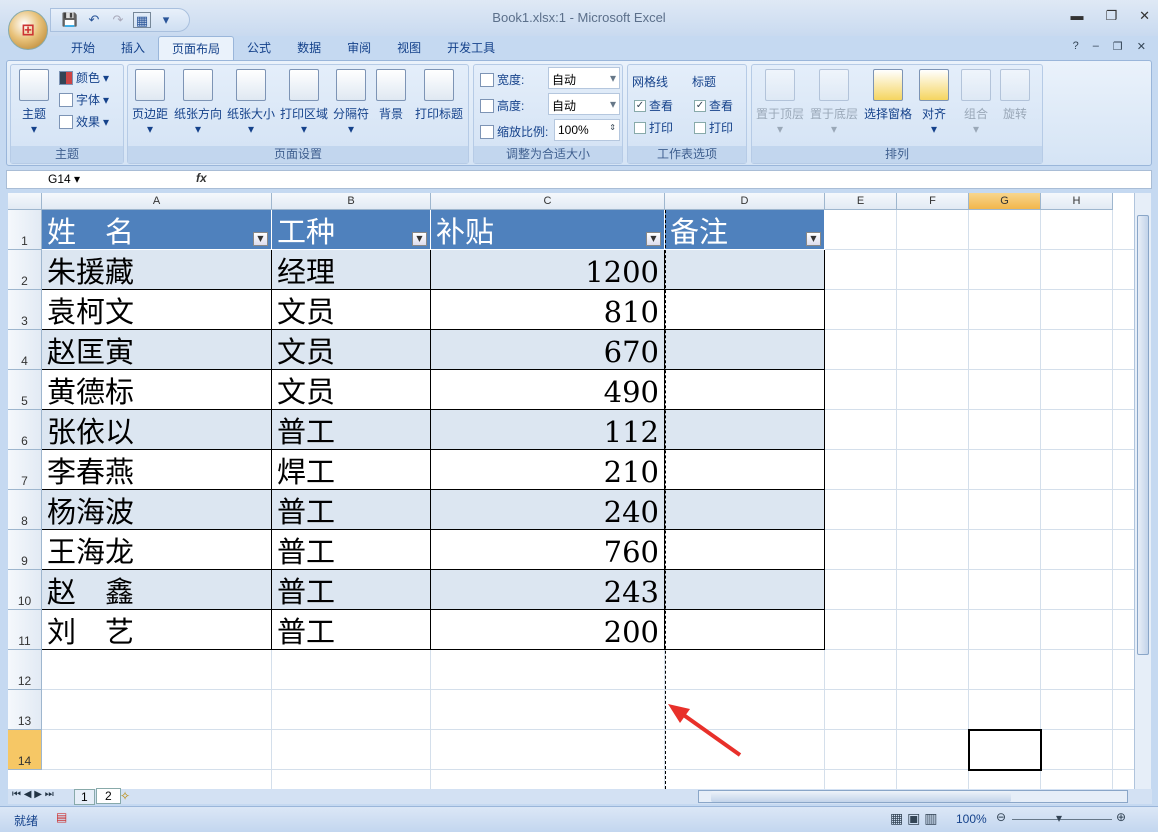  I want to click on background-button: 背景, so click(391, 95).